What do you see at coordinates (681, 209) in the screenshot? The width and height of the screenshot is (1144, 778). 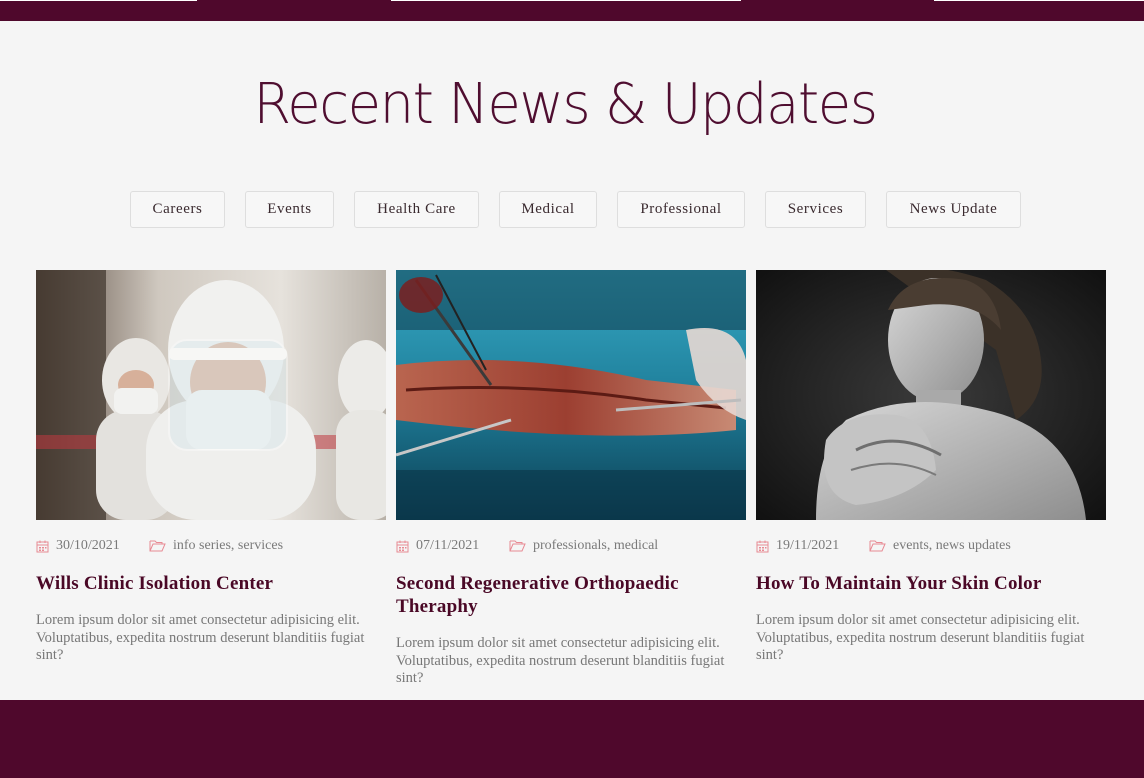 I see `filter-professional-button: Professional` at bounding box center [681, 209].